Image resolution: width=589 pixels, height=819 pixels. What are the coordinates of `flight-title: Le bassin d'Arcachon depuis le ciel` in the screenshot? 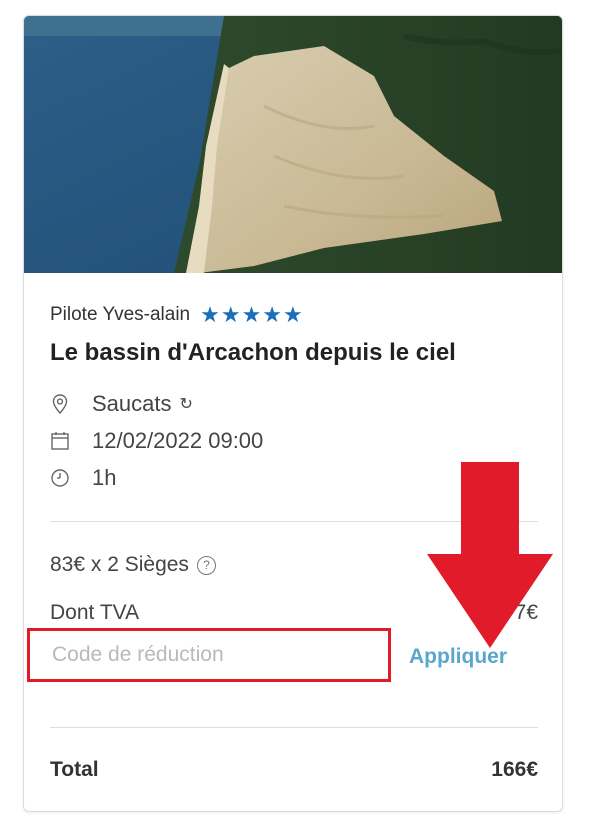 It's located at (253, 352).